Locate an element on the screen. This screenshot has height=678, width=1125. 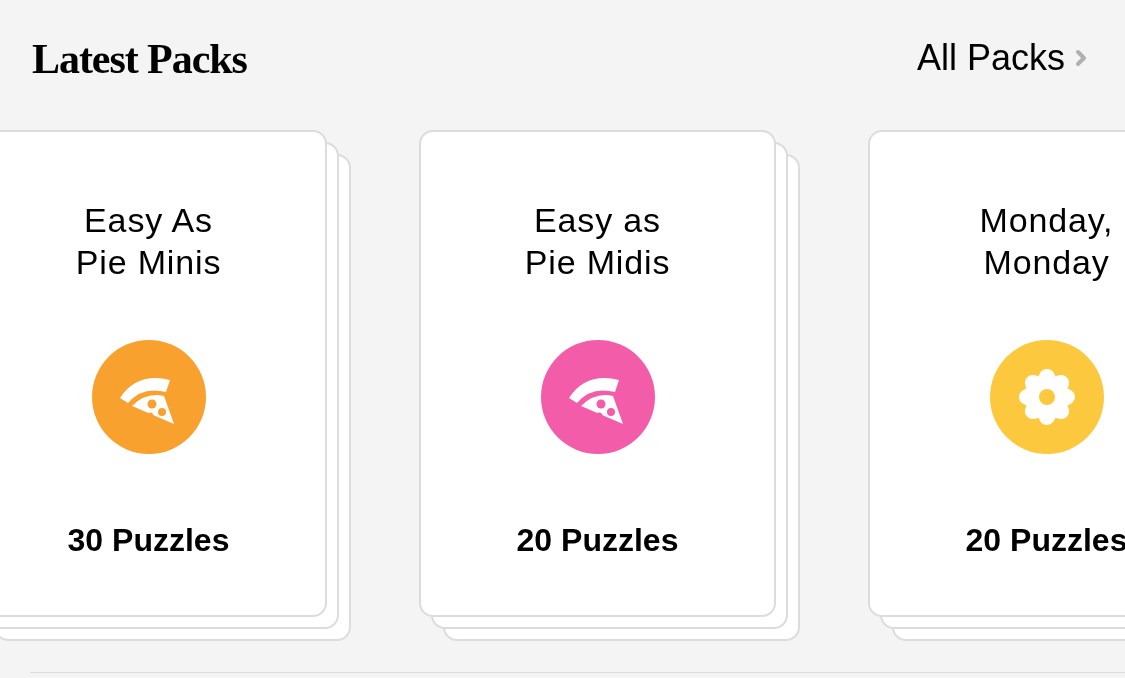
flower-icon is located at coordinates (1046, 397).